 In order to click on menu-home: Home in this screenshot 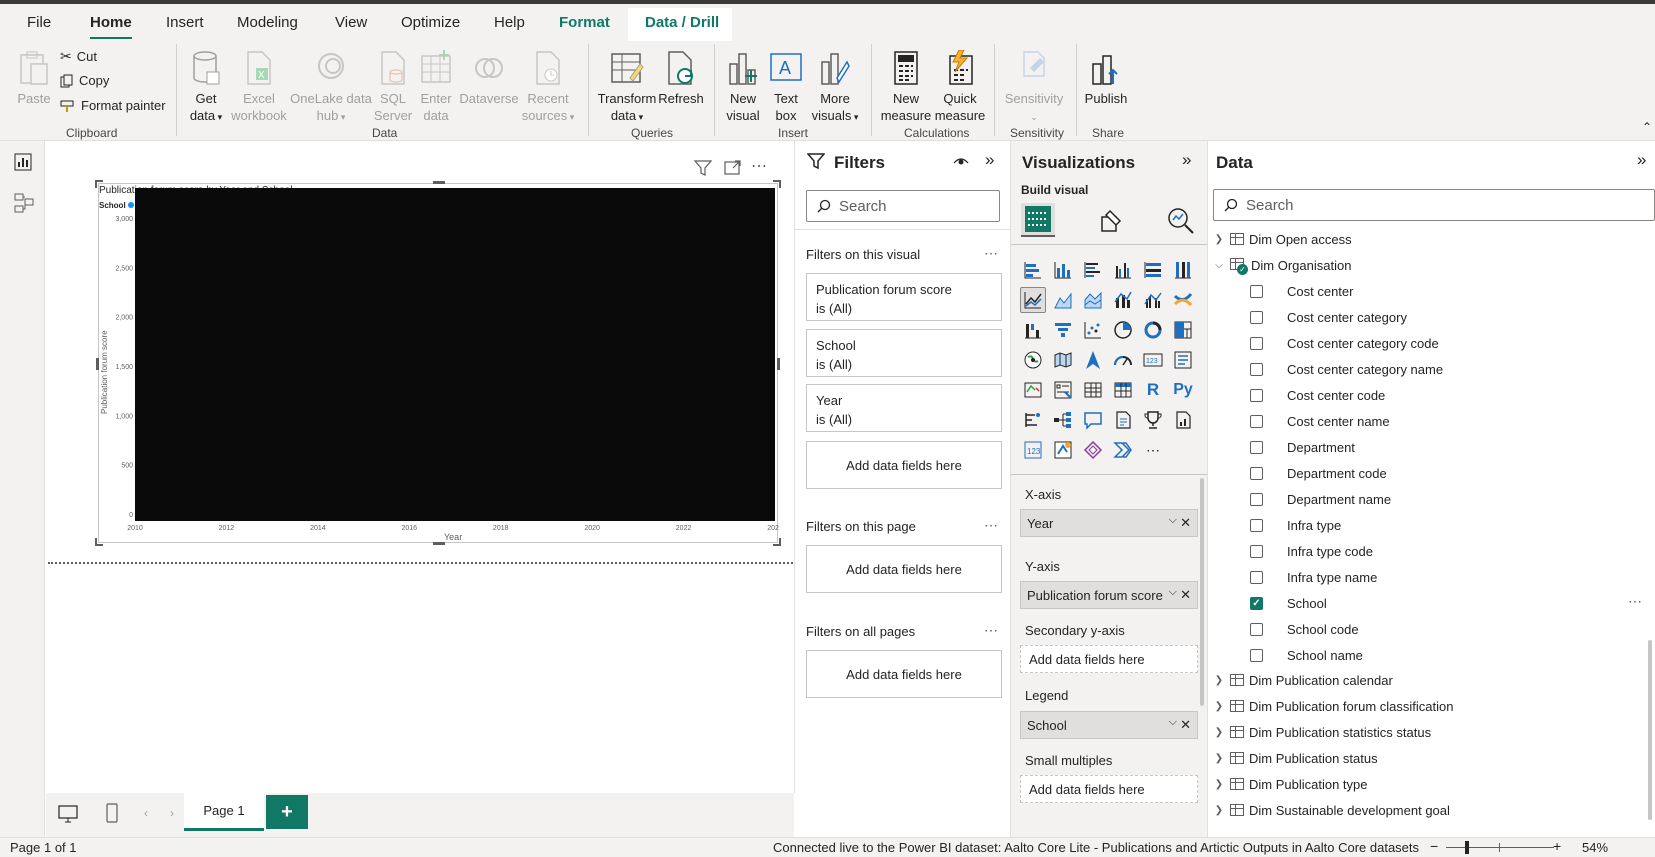, I will do `click(111, 26)`.